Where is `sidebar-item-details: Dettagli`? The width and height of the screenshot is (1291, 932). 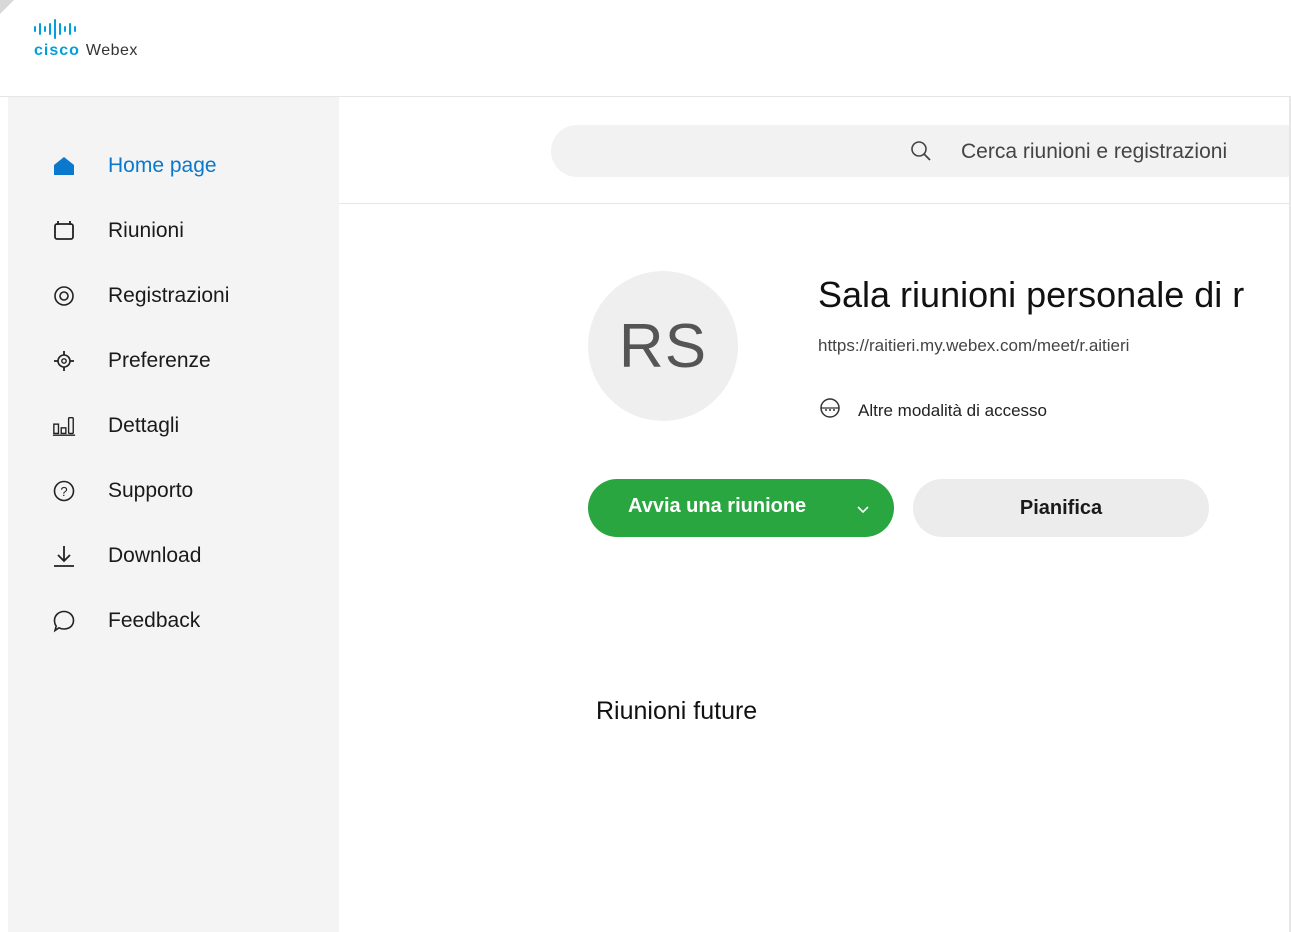 sidebar-item-details: Dettagli is located at coordinates (173, 426).